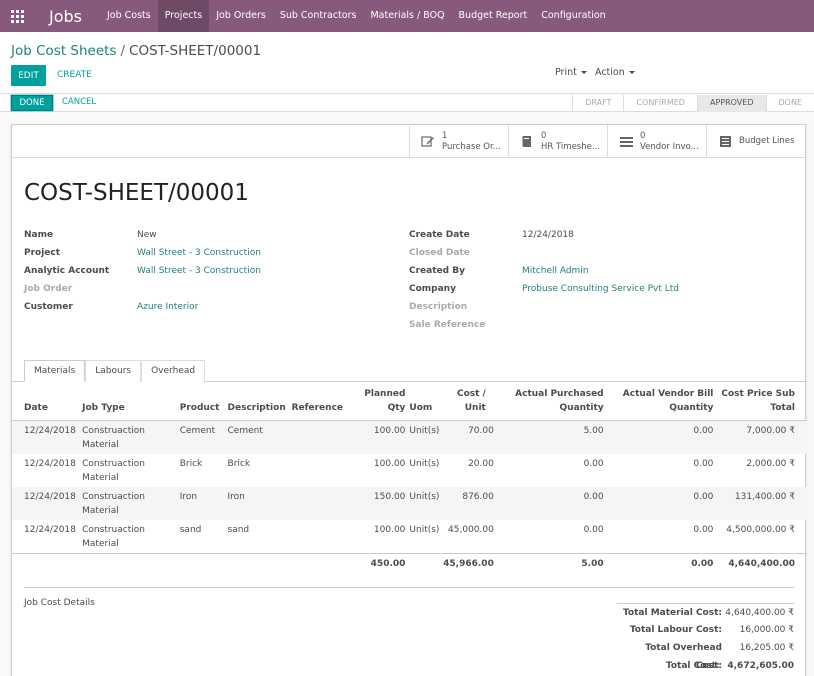  I want to click on cell-product: Brick, so click(191, 464).